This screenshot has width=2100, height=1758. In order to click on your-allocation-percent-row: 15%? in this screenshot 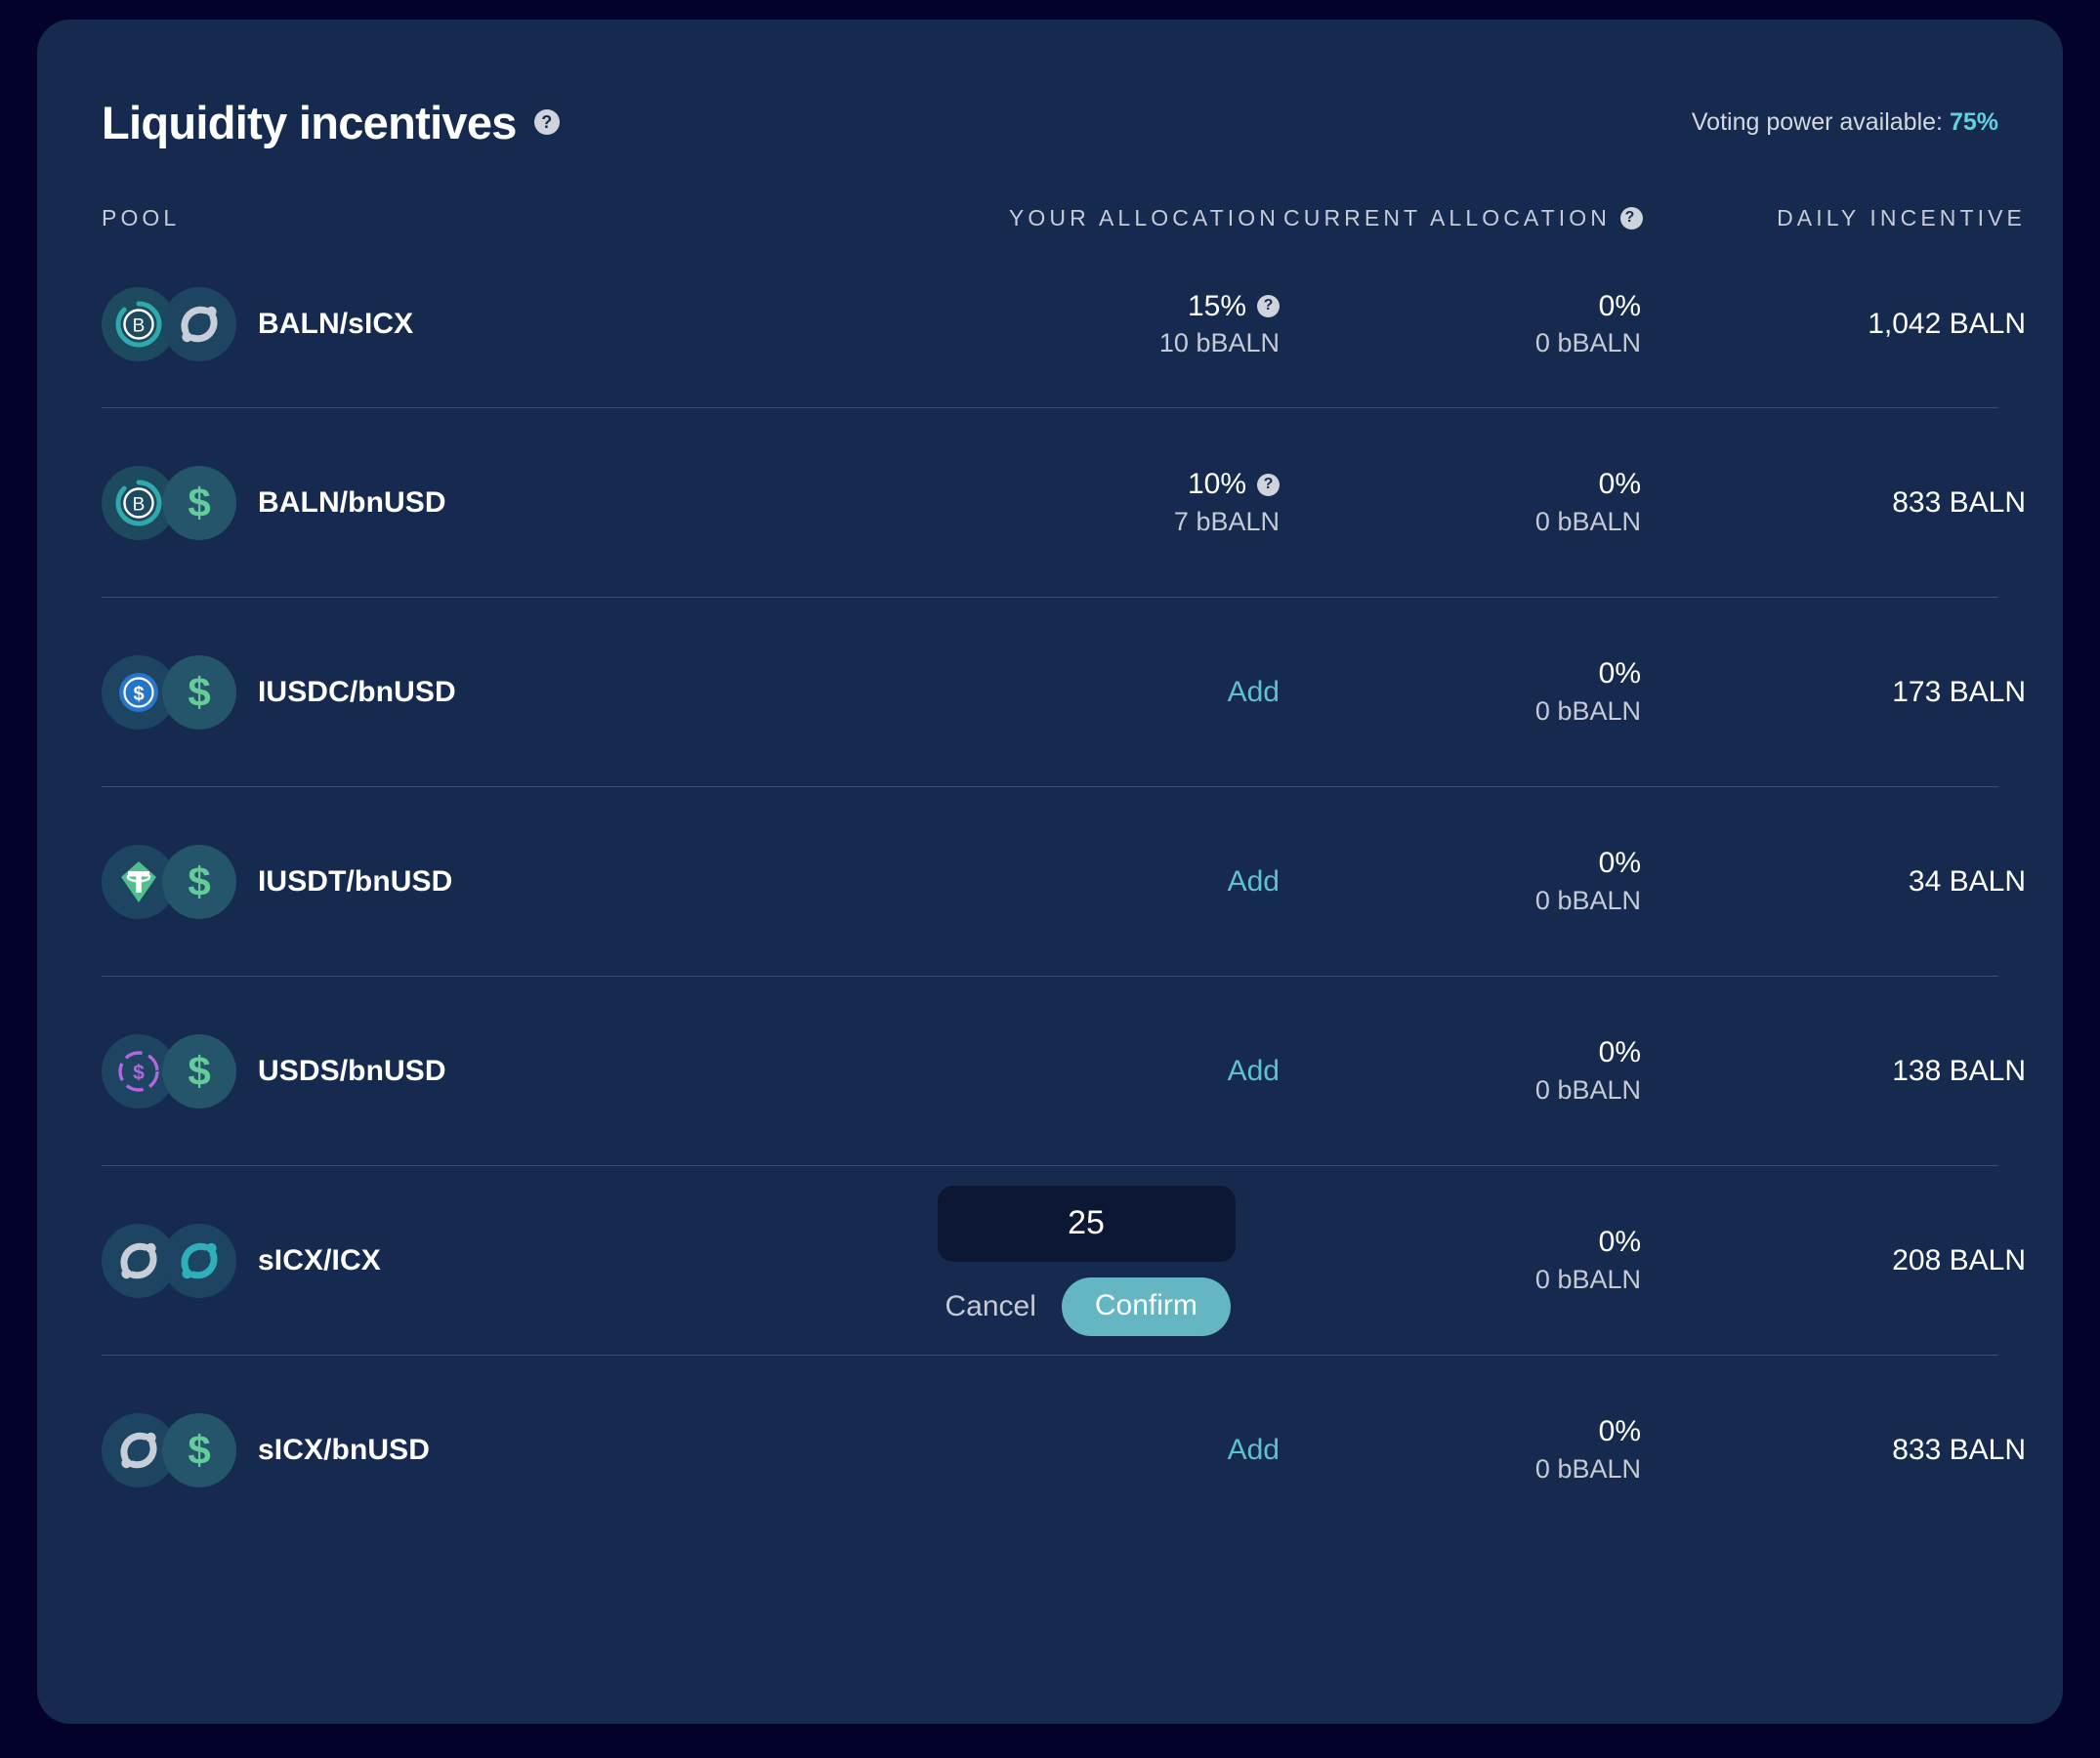, I will do `click(1086, 306)`.